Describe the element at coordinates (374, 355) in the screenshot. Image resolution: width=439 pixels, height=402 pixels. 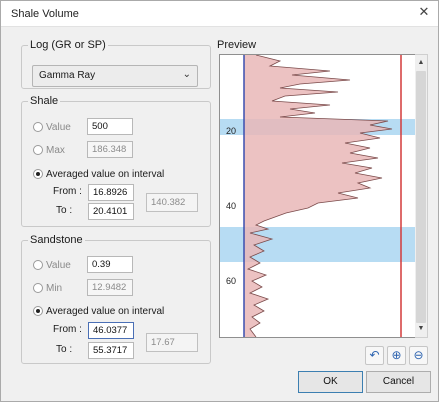
I see `undo-icon: ↶` at that location.